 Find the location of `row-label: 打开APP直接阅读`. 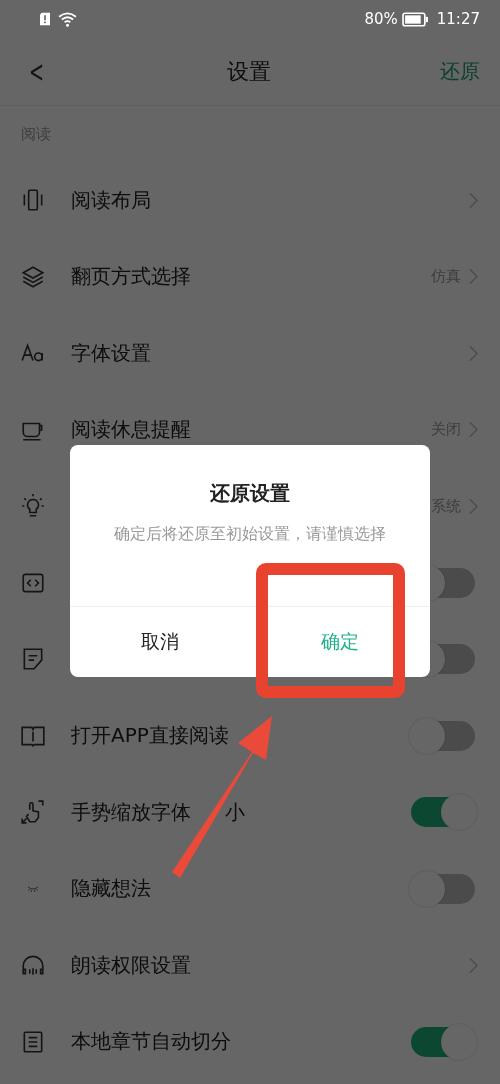

row-label: 打开APP直接阅读 is located at coordinates (150, 736).